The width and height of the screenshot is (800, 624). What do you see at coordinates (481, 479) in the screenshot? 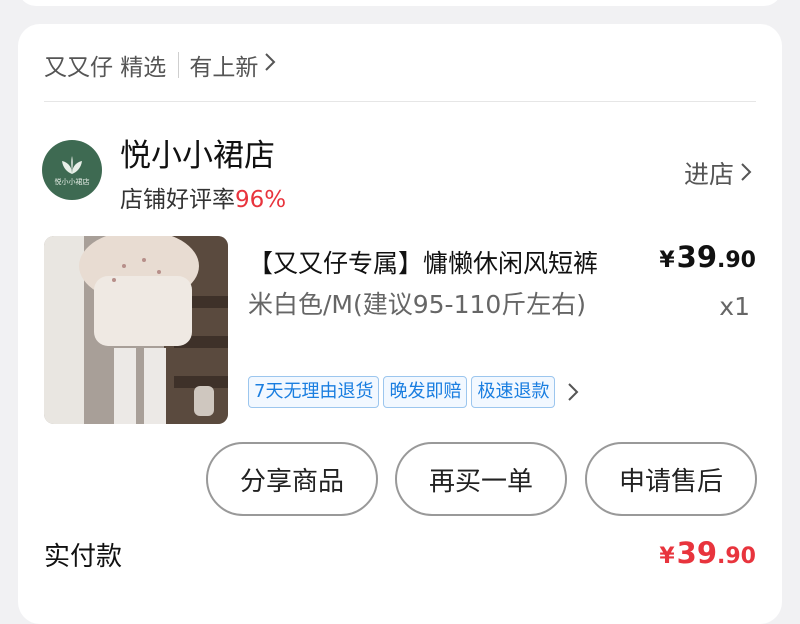
I see `rebuy-button: 再买一单` at bounding box center [481, 479].